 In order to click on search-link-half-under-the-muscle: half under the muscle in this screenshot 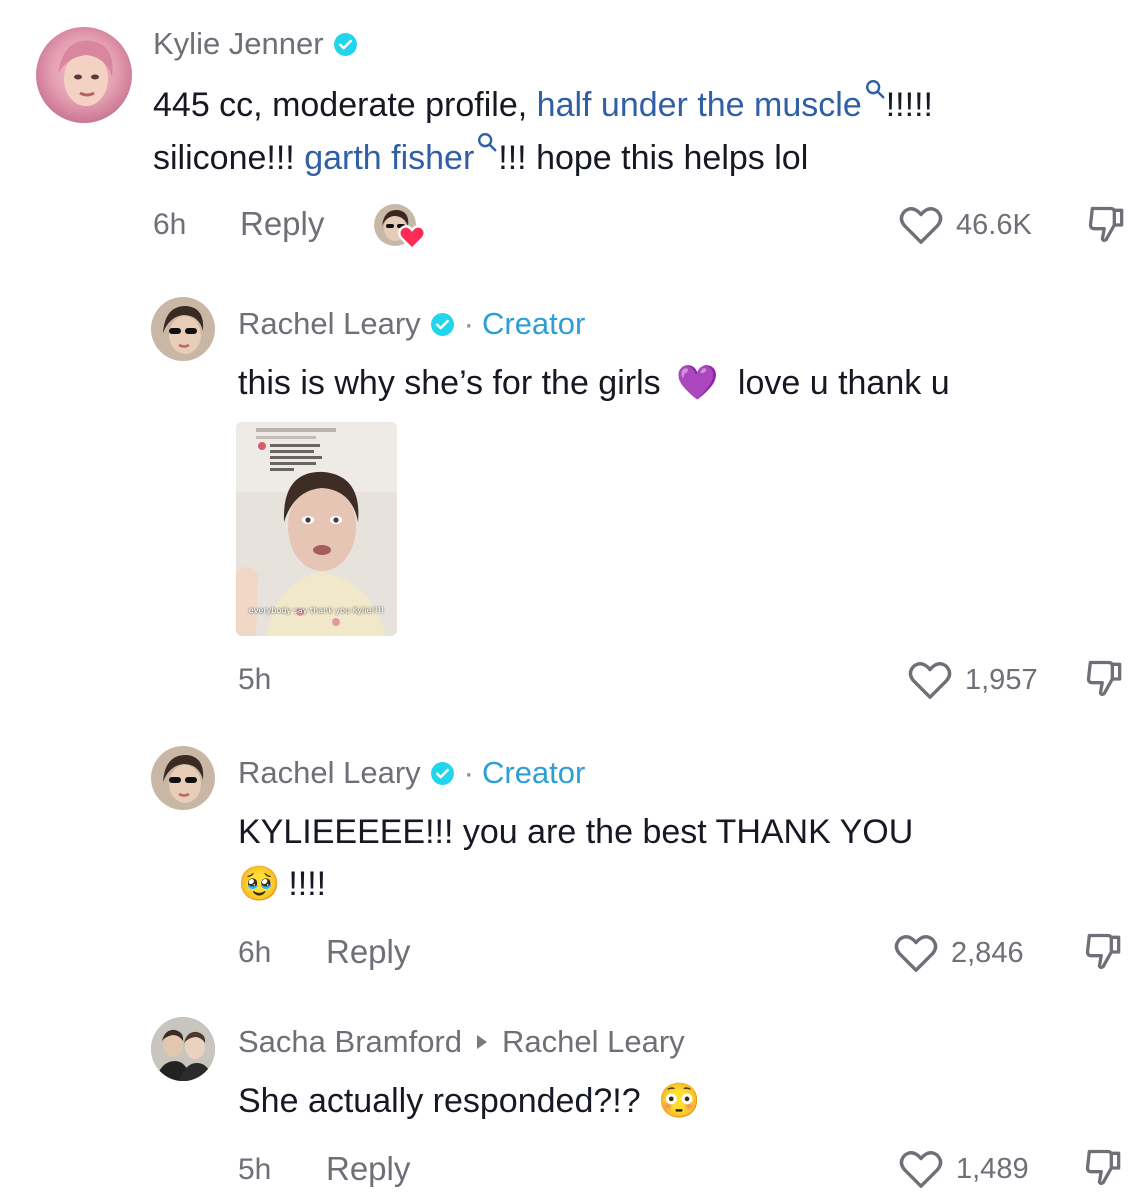, I will do `click(711, 102)`.